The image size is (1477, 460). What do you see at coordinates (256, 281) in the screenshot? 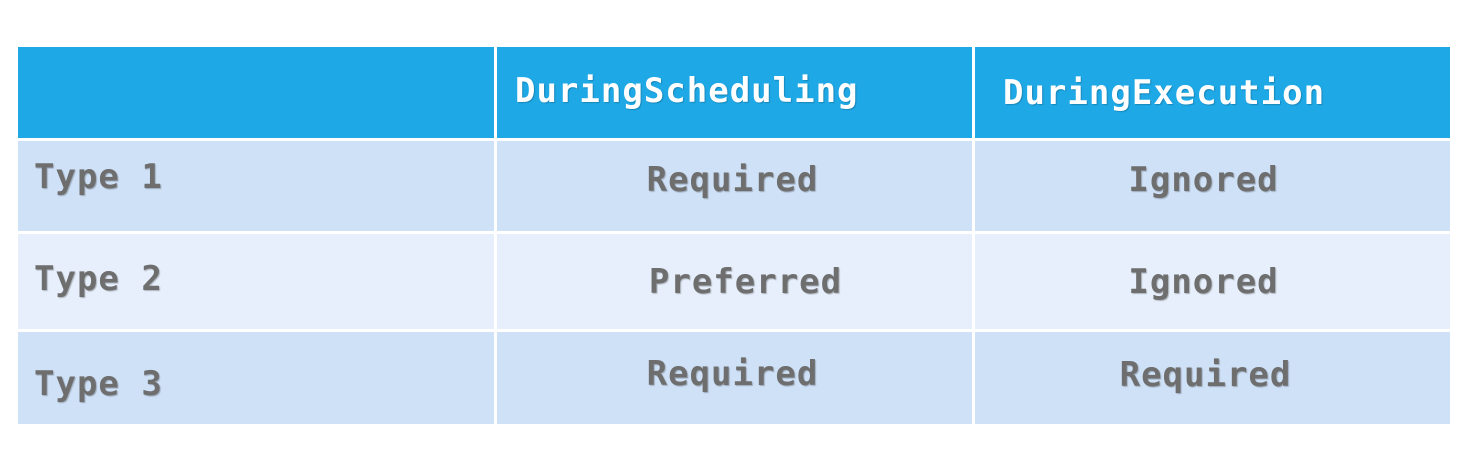
I see `row-label-type-2: Type 2` at bounding box center [256, 281].